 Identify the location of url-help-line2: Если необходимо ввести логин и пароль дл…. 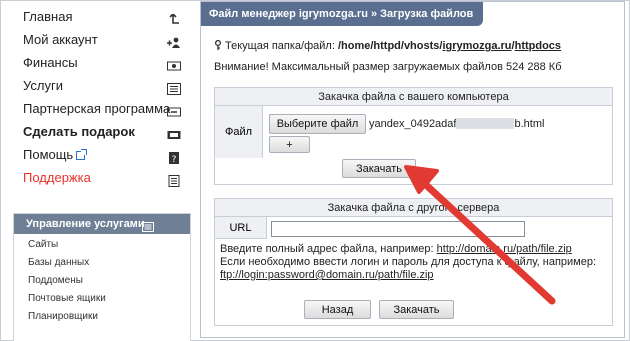
(408, 262).